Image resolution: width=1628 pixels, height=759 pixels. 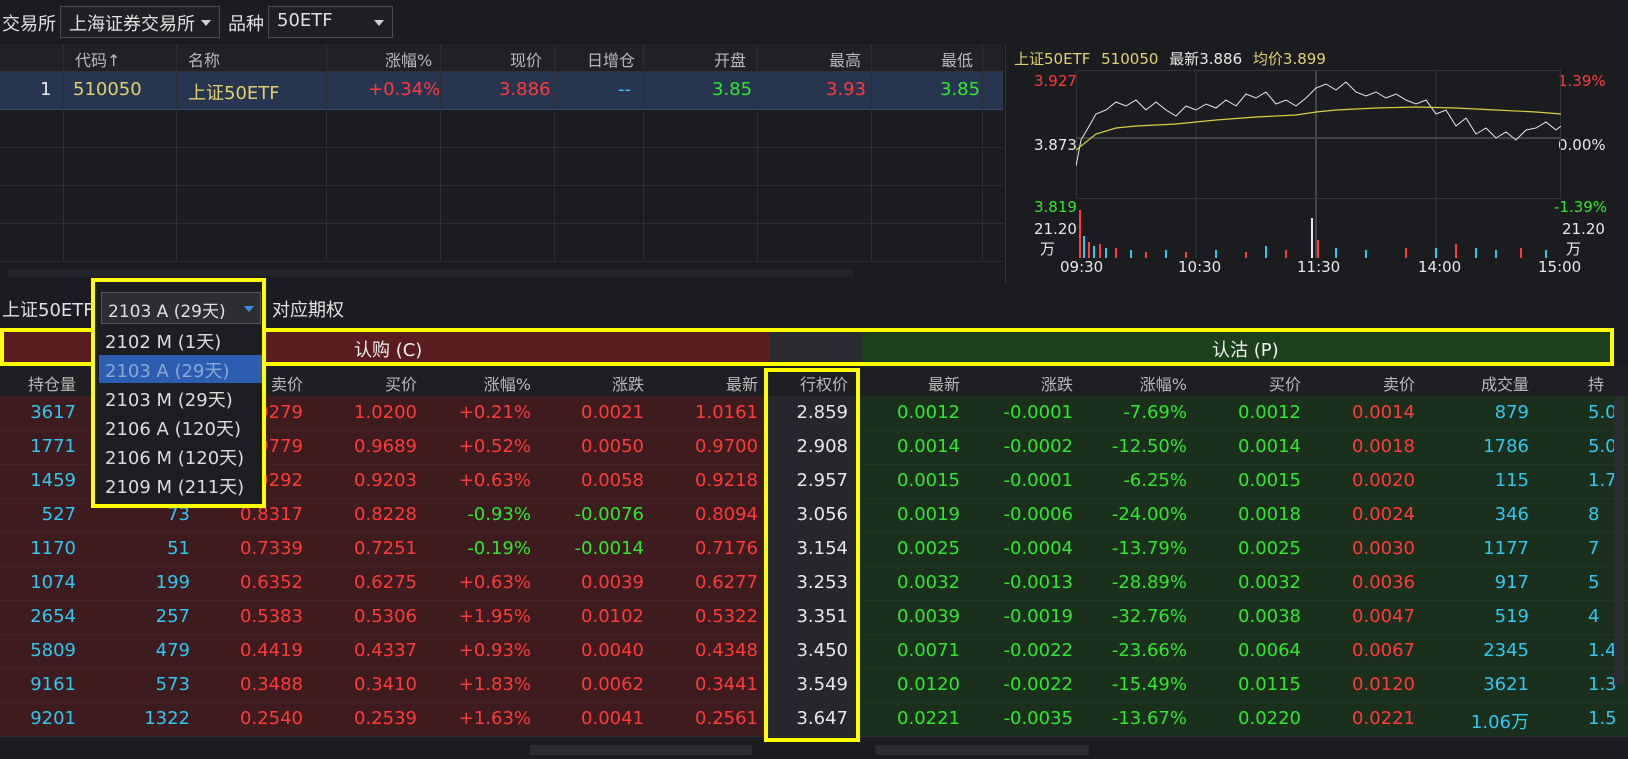 I want to click on call-latest: 0.6277, so click(x=726, y=582).